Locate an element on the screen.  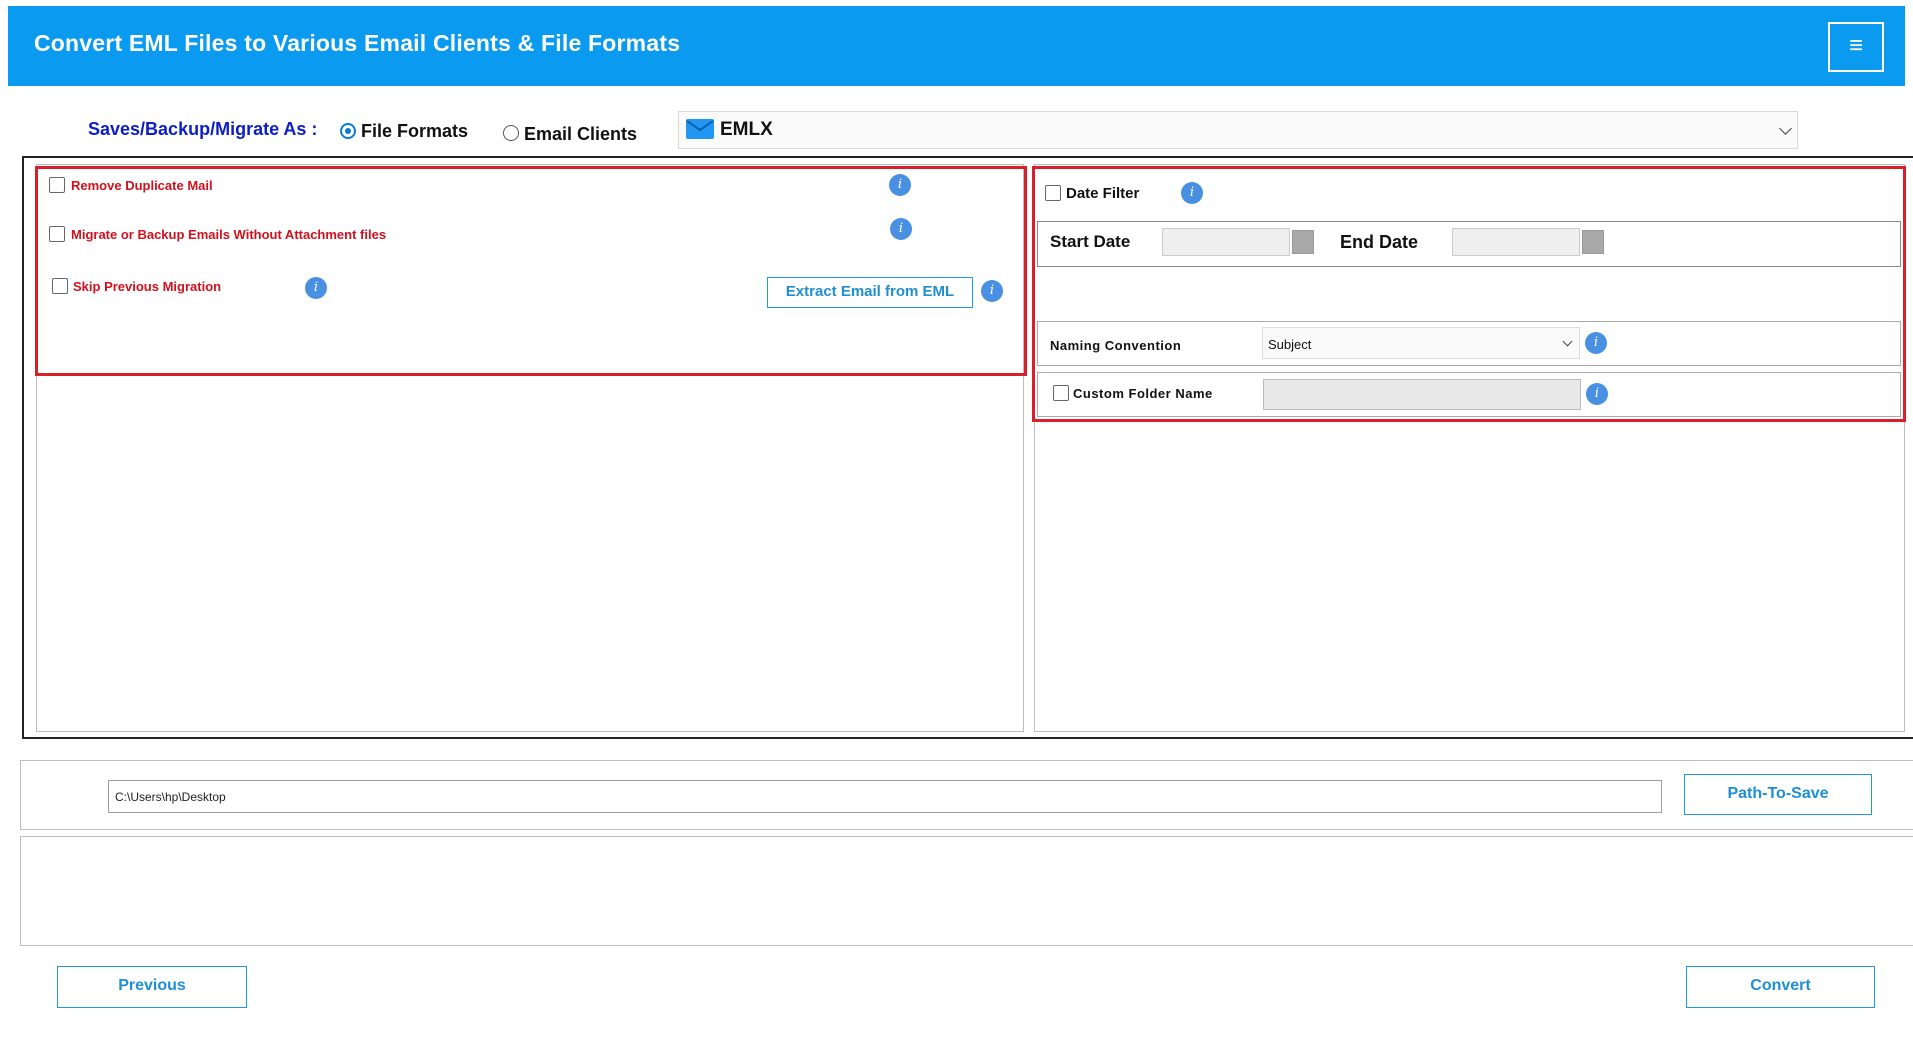
end-date-input is located at coordinates (1516, 242).